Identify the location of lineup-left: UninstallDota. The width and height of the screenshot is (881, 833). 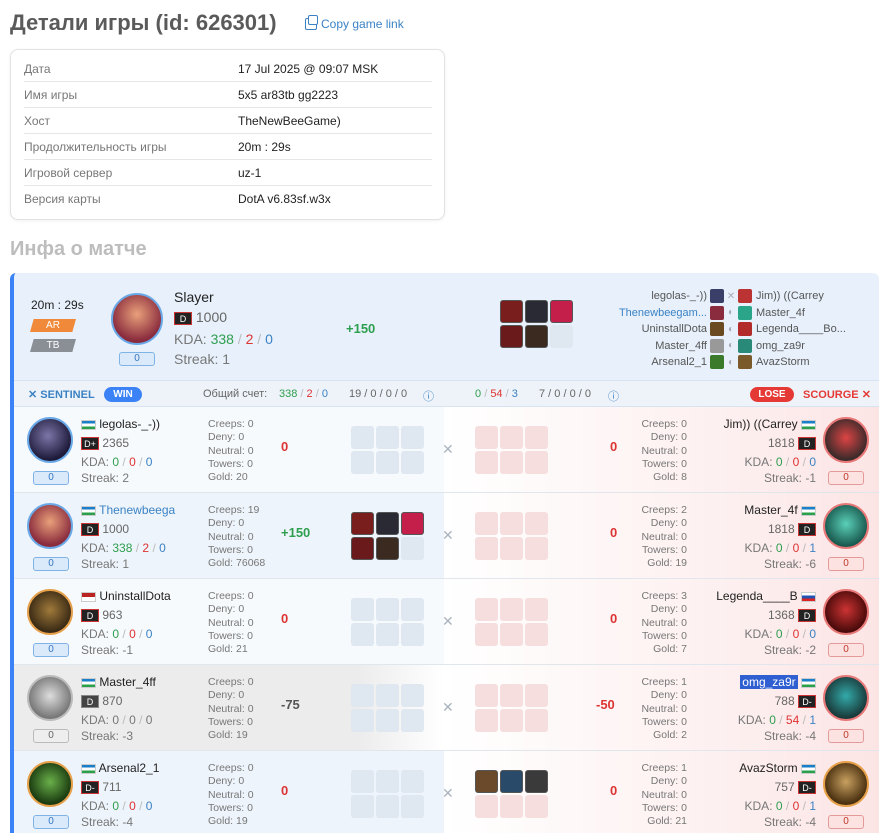
(659, 329).